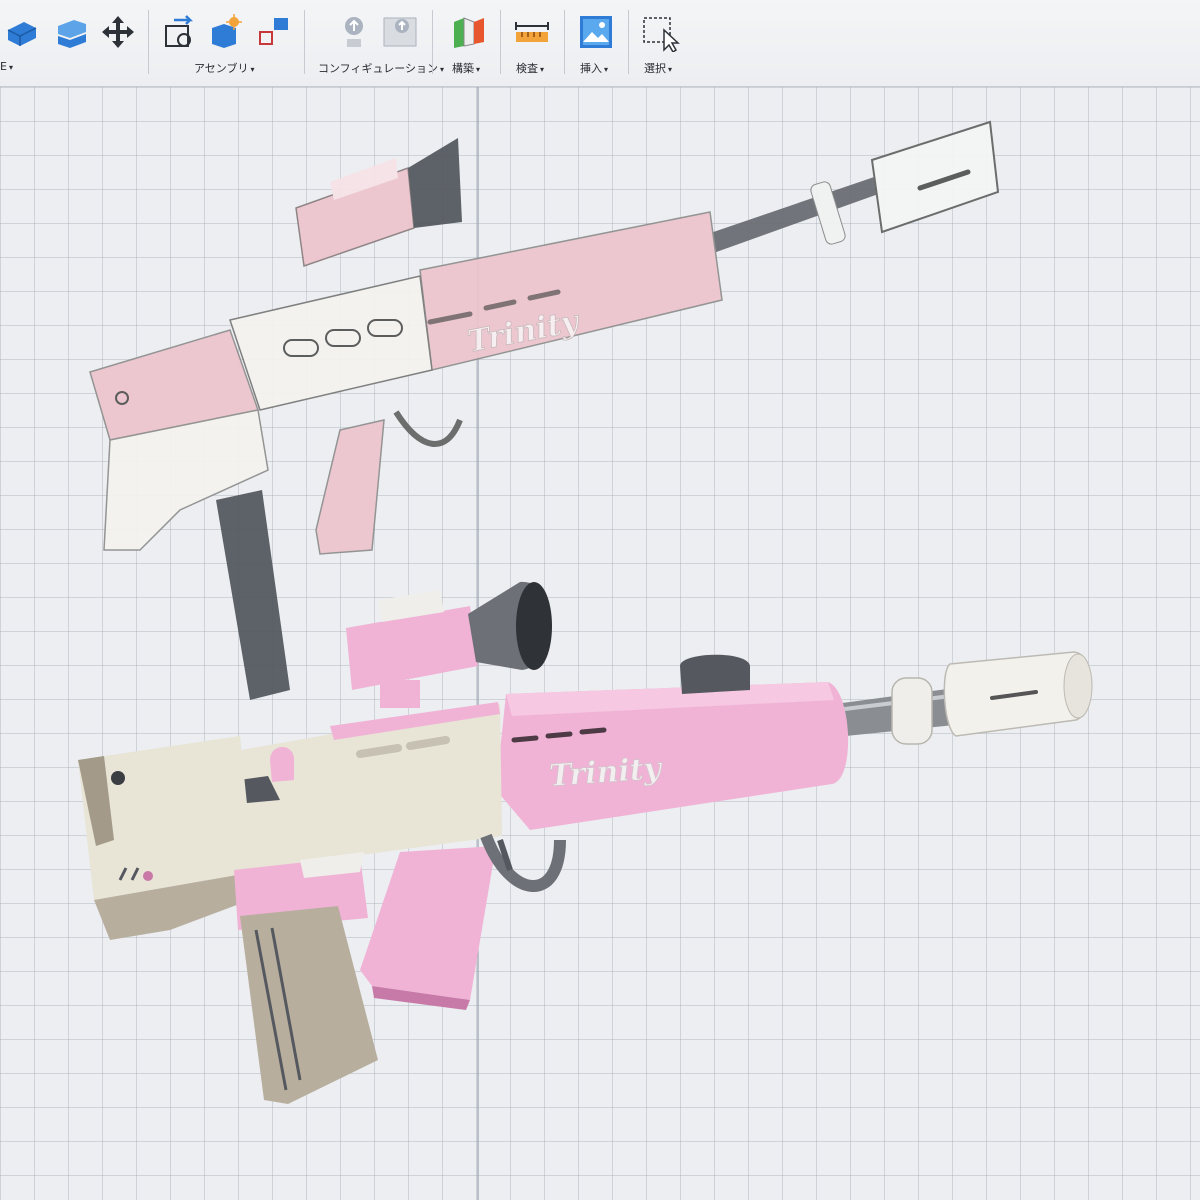 Image resolution: width=1200 pixels, height=1200 pixels. I want to click on group-label-select: 選択 ▾, so click(658, 68).